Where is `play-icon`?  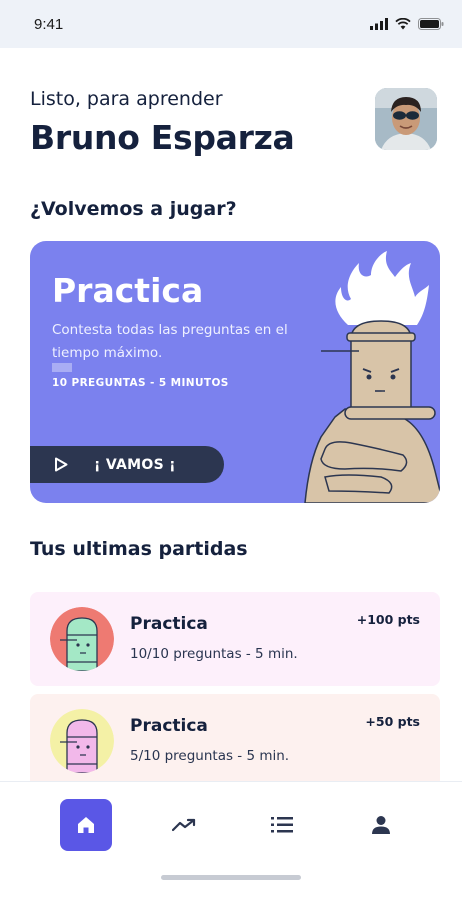
play-icon is located at coordinates (61, 464).